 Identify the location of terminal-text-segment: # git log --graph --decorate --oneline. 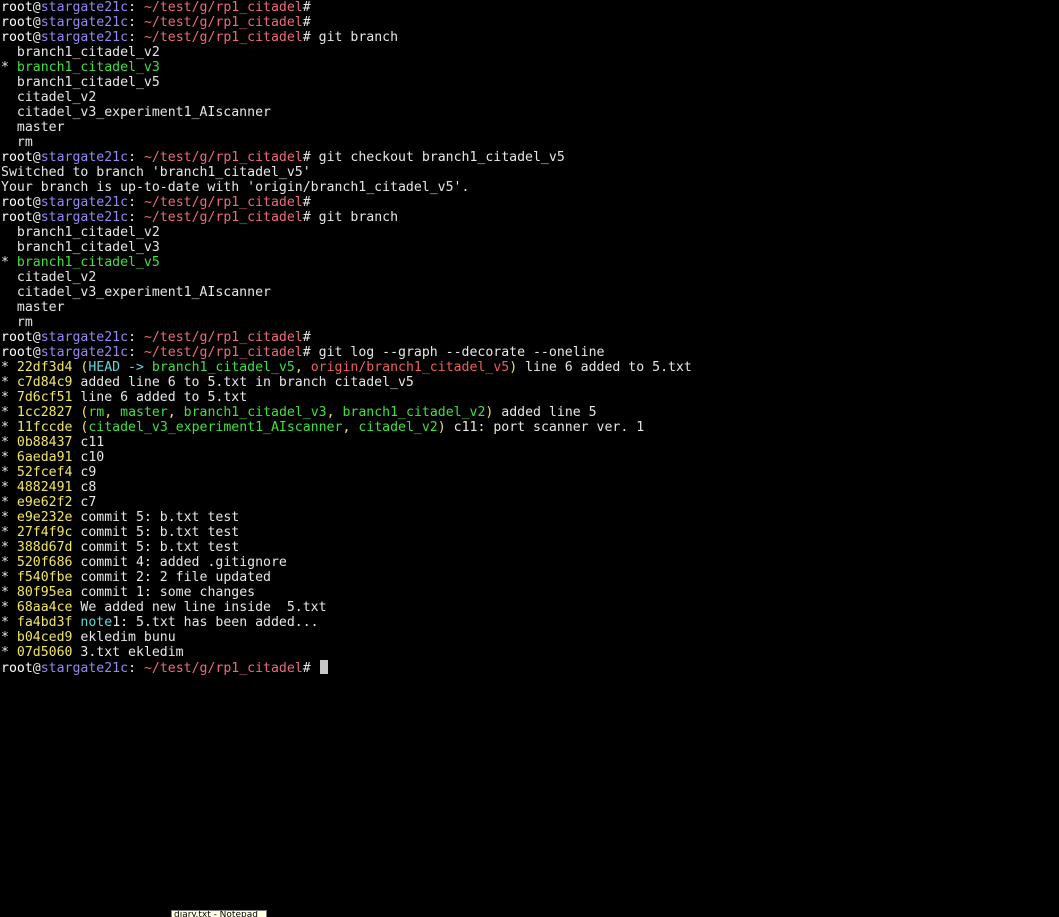
(453, 352).